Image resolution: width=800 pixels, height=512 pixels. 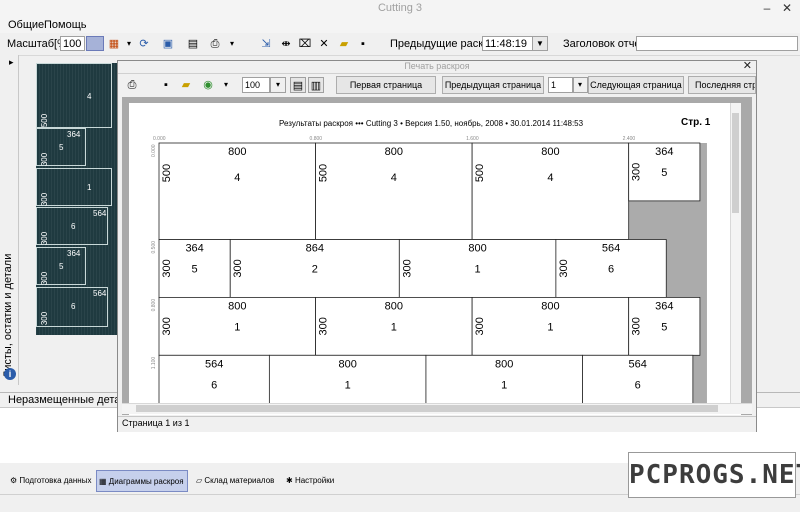 I want to click on image-icon: ▣, so click(x=168, y=44).